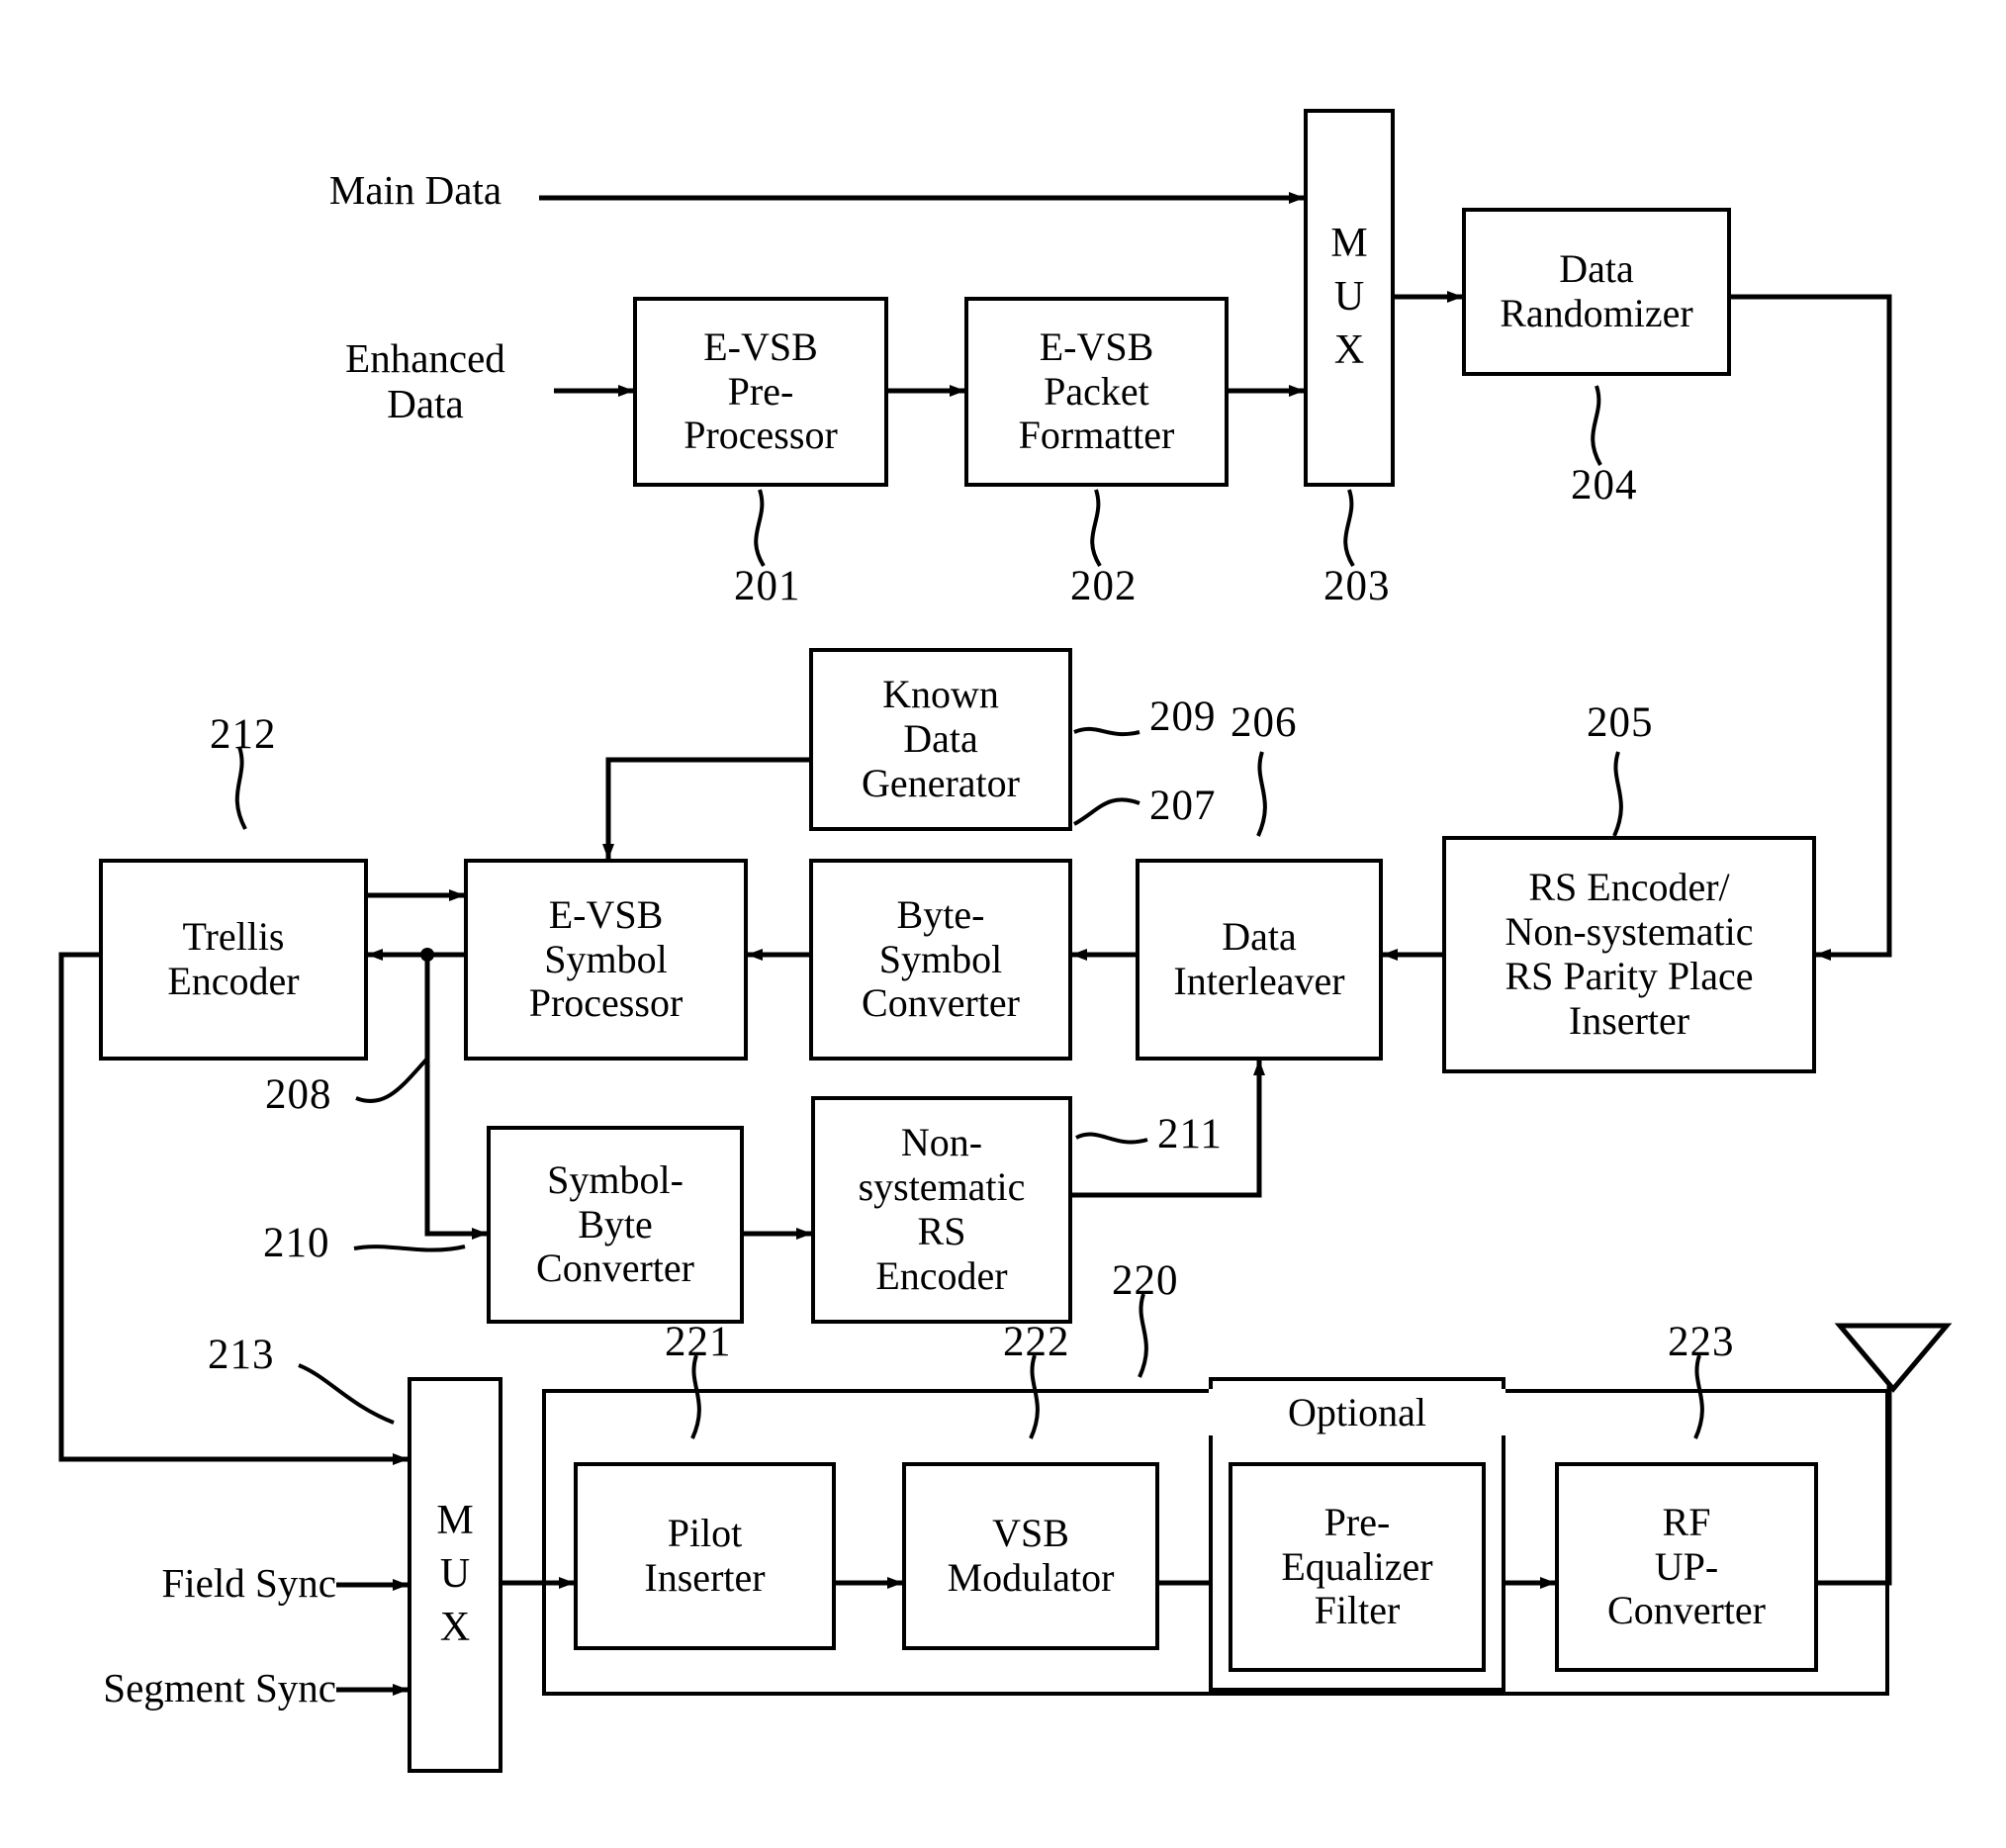 The image size is (2006, 1848). What do you see at coordinates (1036, 1342) in the screenshot?
I see `ref-numeral-222: 222` at bounding box center [1036, 1342].